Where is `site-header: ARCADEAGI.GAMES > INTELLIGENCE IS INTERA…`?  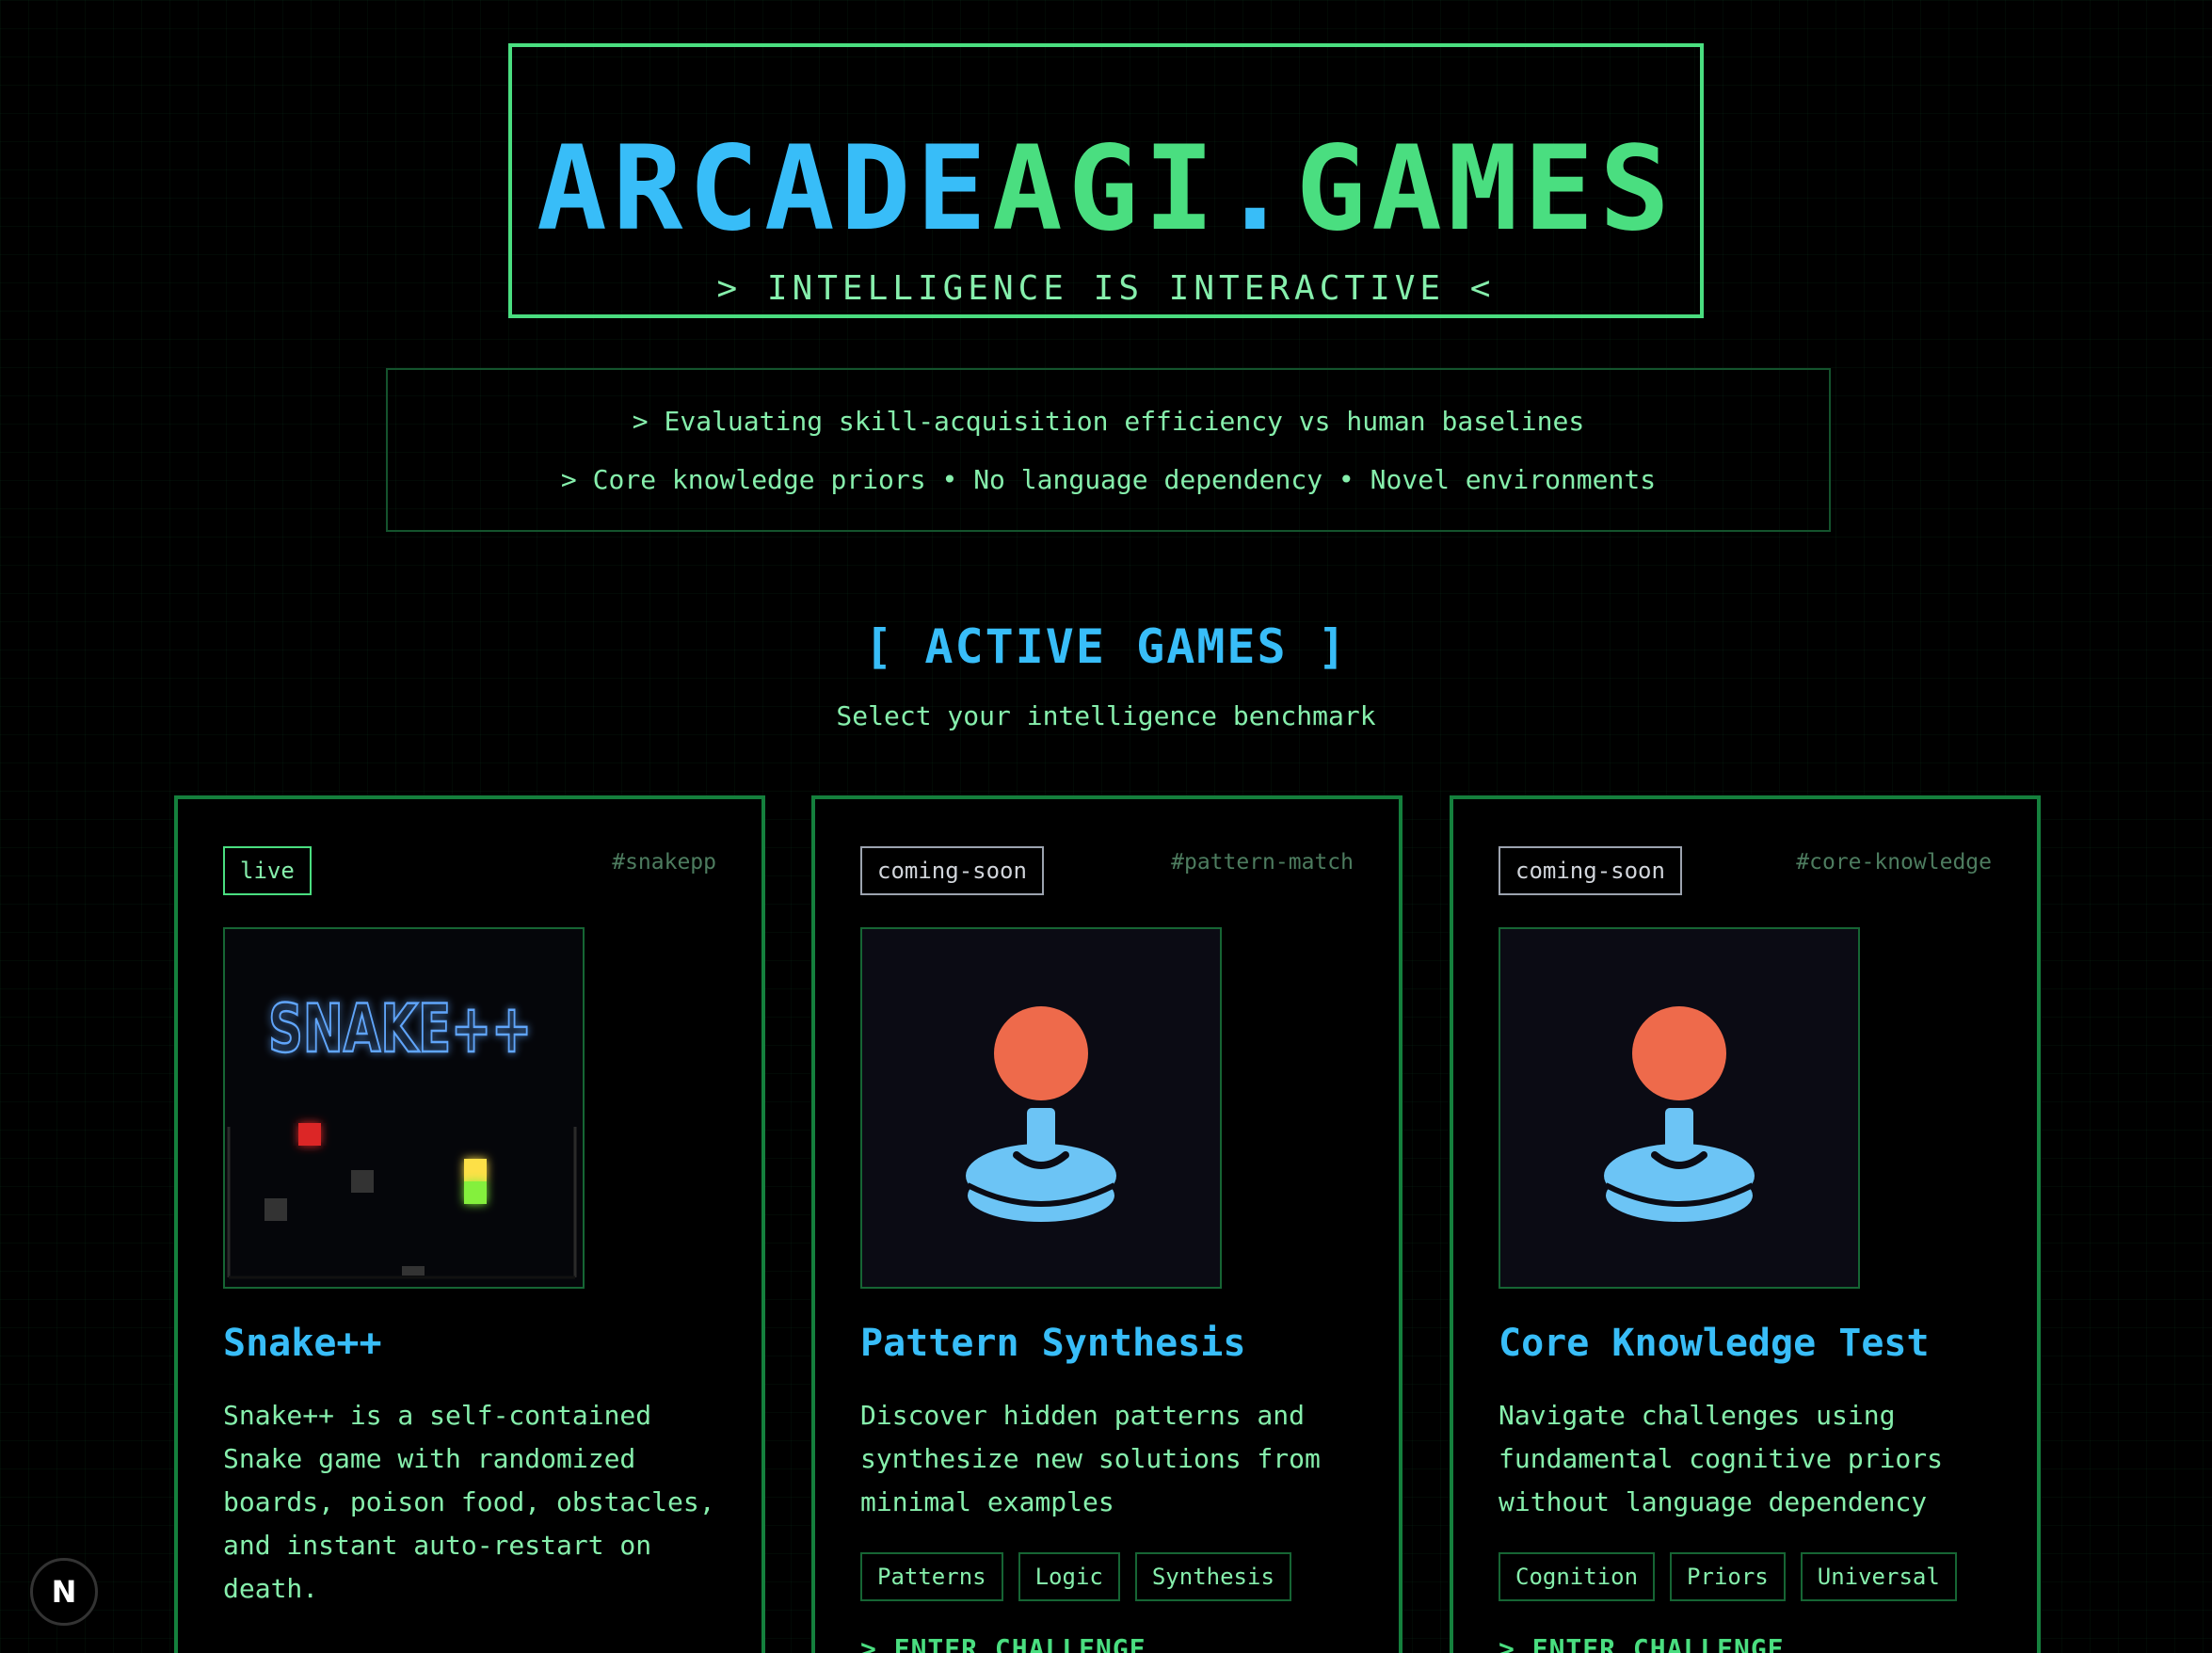
site-header: ARCADEAGI.GAMES > INTELLIGENCE IS INTERA… is located at coordinates (1106, 180).